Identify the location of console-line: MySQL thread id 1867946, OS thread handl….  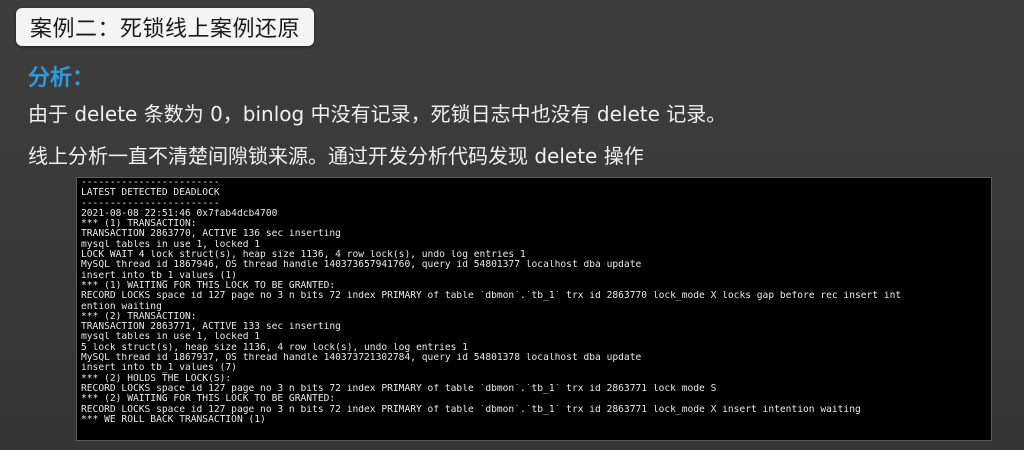
(361, 265).